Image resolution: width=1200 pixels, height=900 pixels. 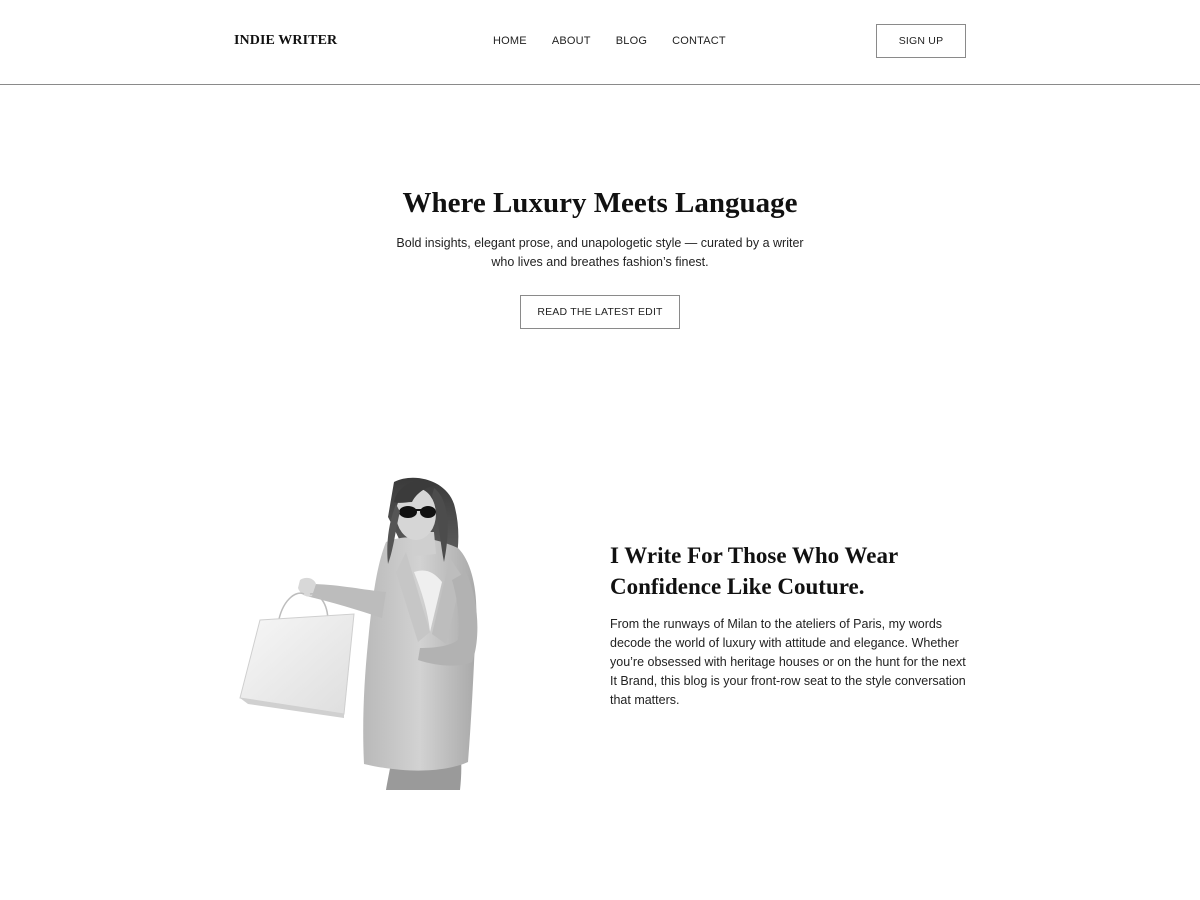 I want to click on hero-title: Where Luxury Meets Language, so click(x=600, y=203).